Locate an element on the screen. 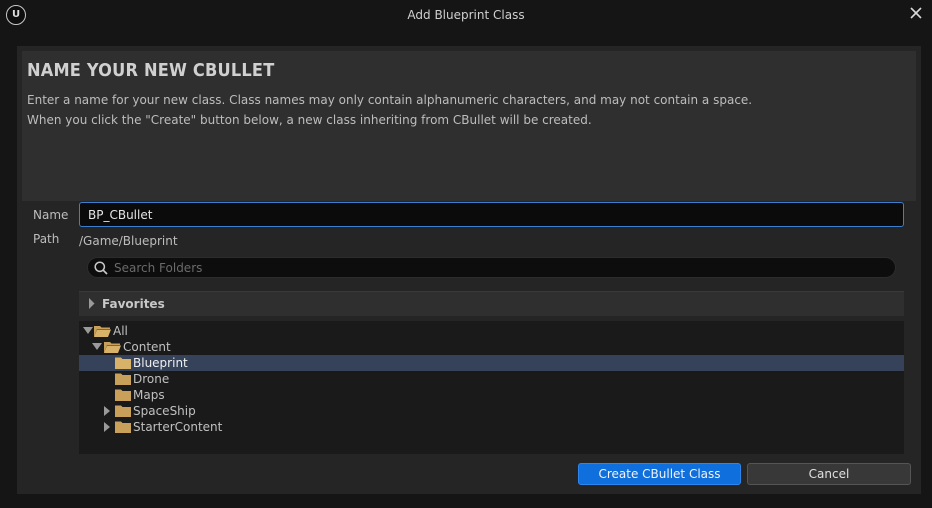  tree-item-label: All is located at coordinates (120, 331).